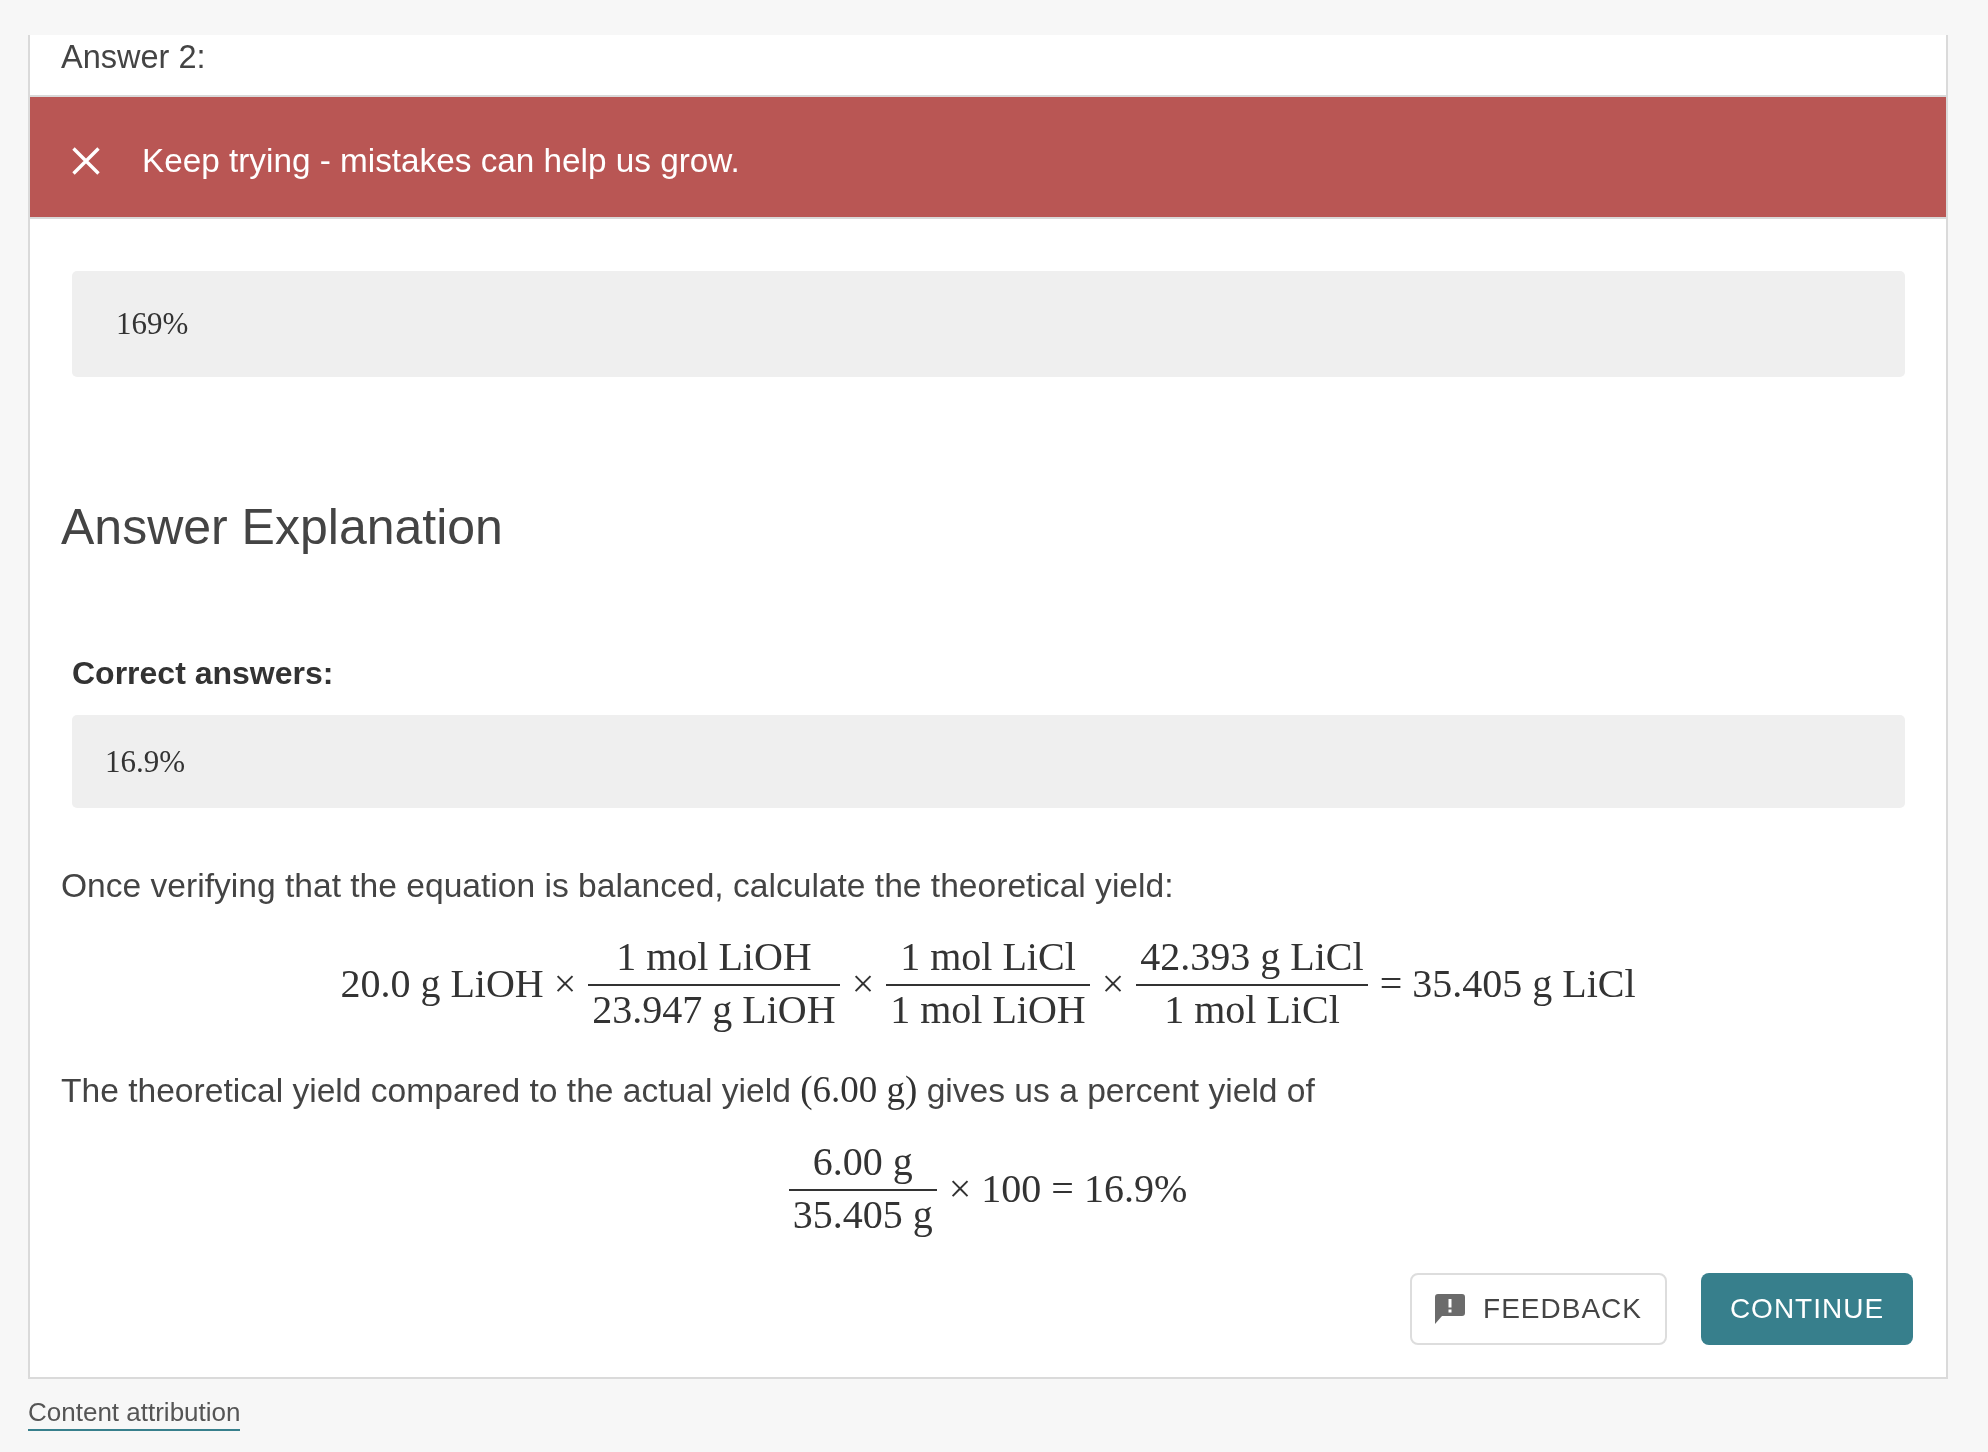 This screenshot has height=1452, width=1988. Describe the element at coordinates (1507, 983) in the screenshot. I see `math-term: = 35.405 g LiCl` at that location.